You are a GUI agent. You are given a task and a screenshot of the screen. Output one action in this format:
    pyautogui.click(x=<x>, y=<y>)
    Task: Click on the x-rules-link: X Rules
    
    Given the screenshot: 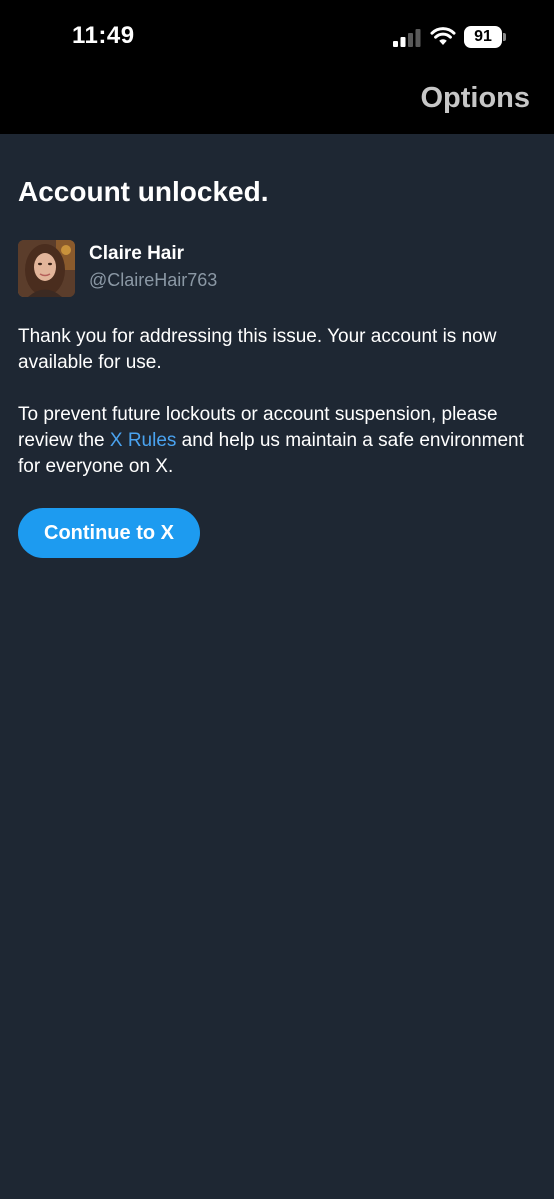 What is the action you would take?
    pyautogui.click(x=143, y=440)
    